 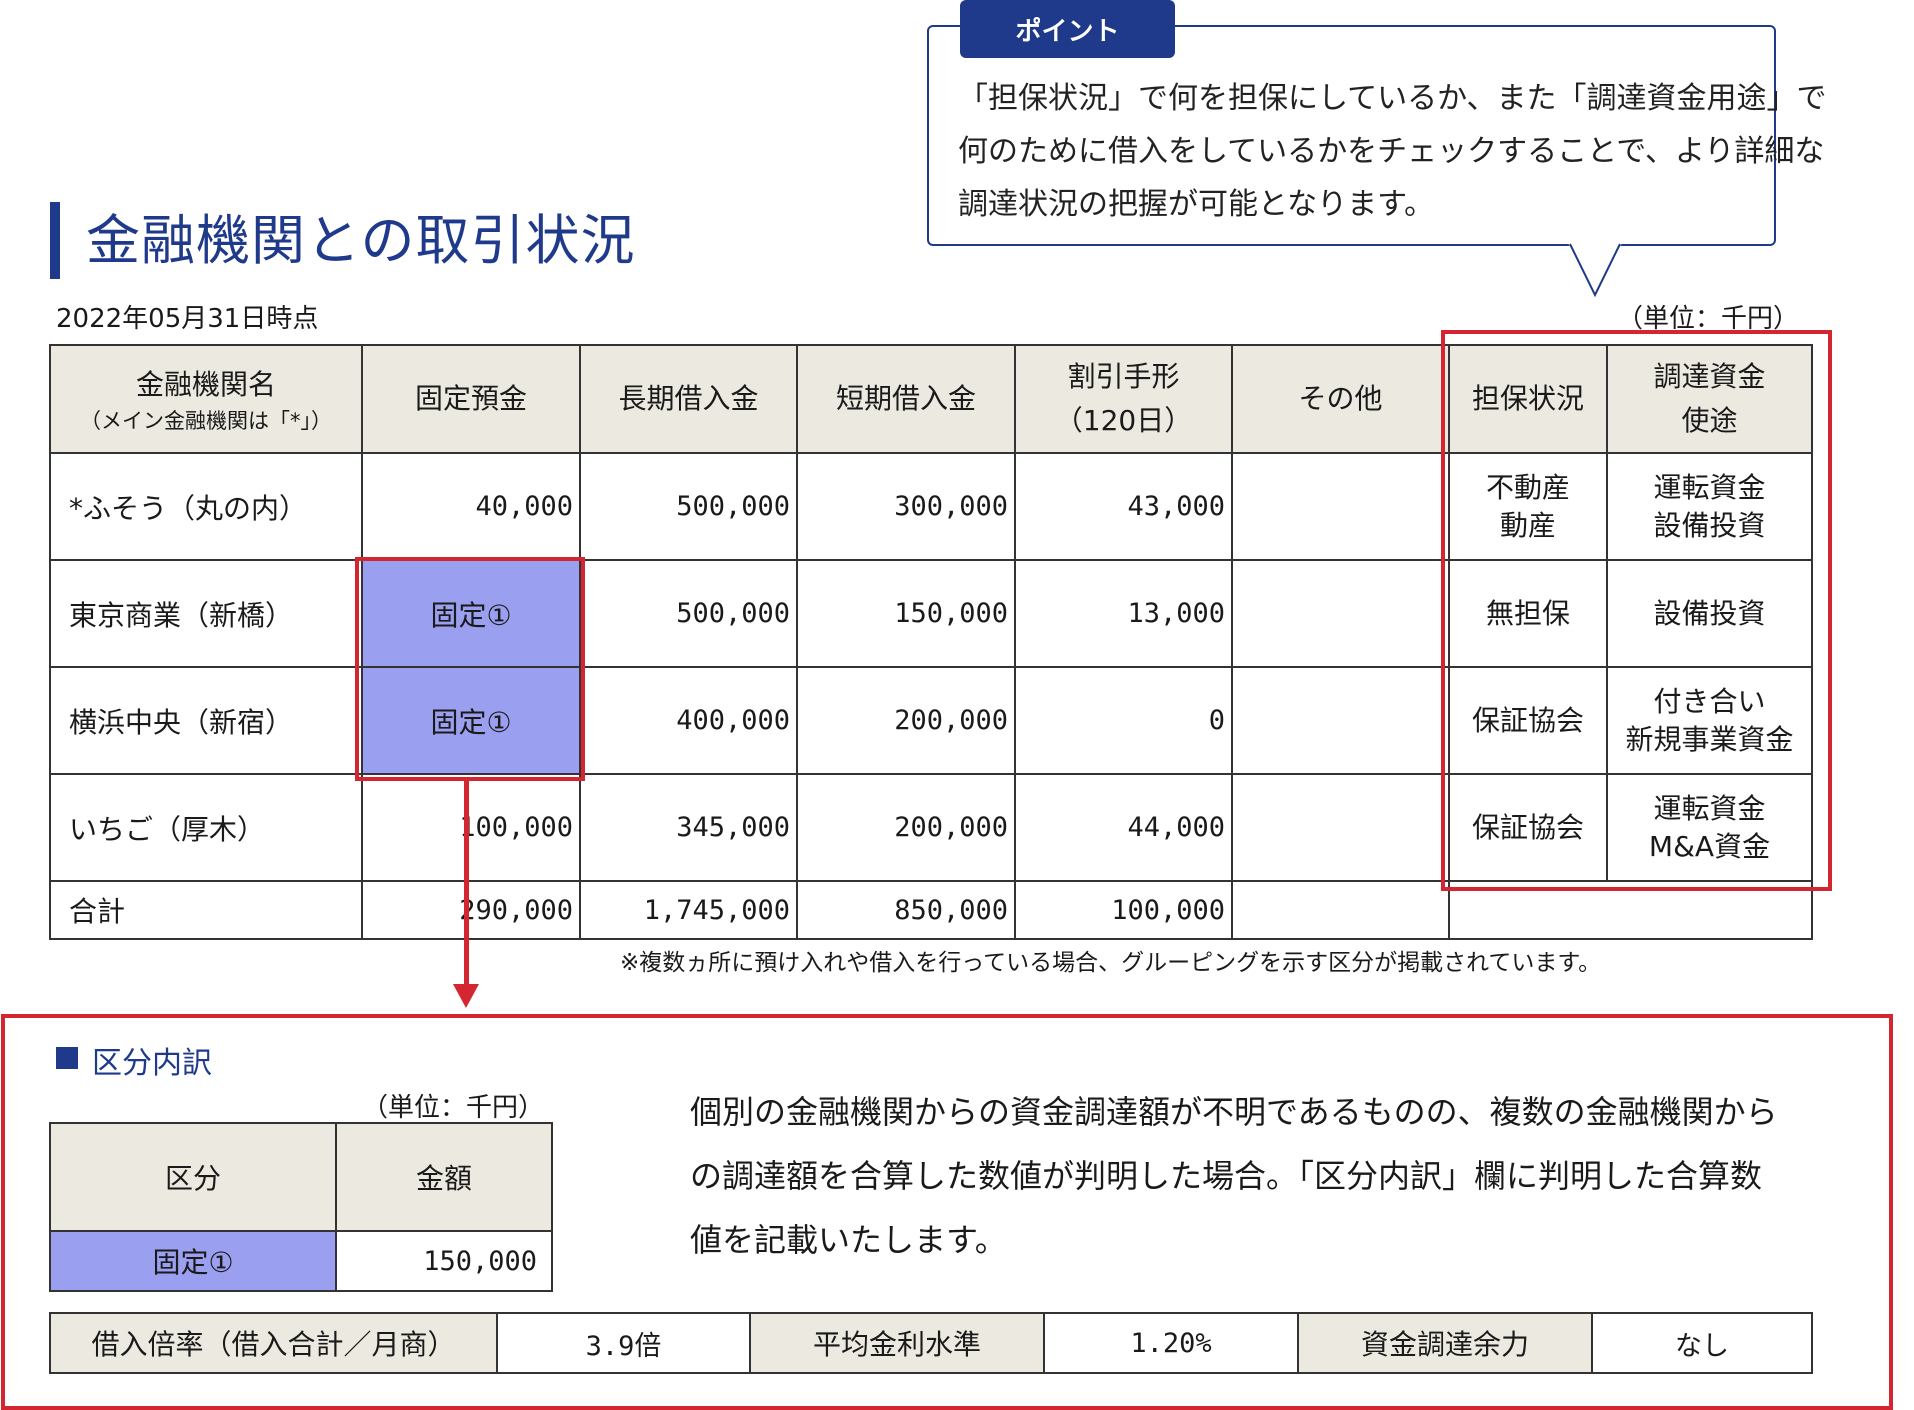 What do you see at coordinates (906, 613) in the screenshot?
I see `short-term-loan: 150,000` at bounding box center [906, 613].